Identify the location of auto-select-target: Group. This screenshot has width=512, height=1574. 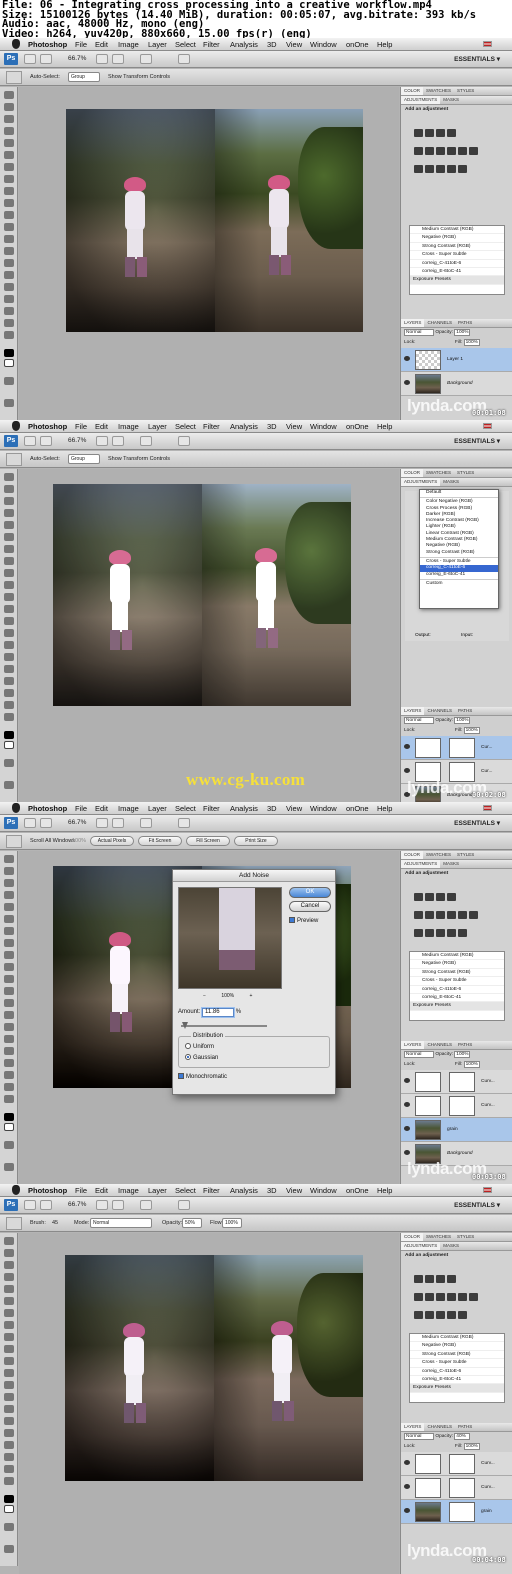
(84, 77).